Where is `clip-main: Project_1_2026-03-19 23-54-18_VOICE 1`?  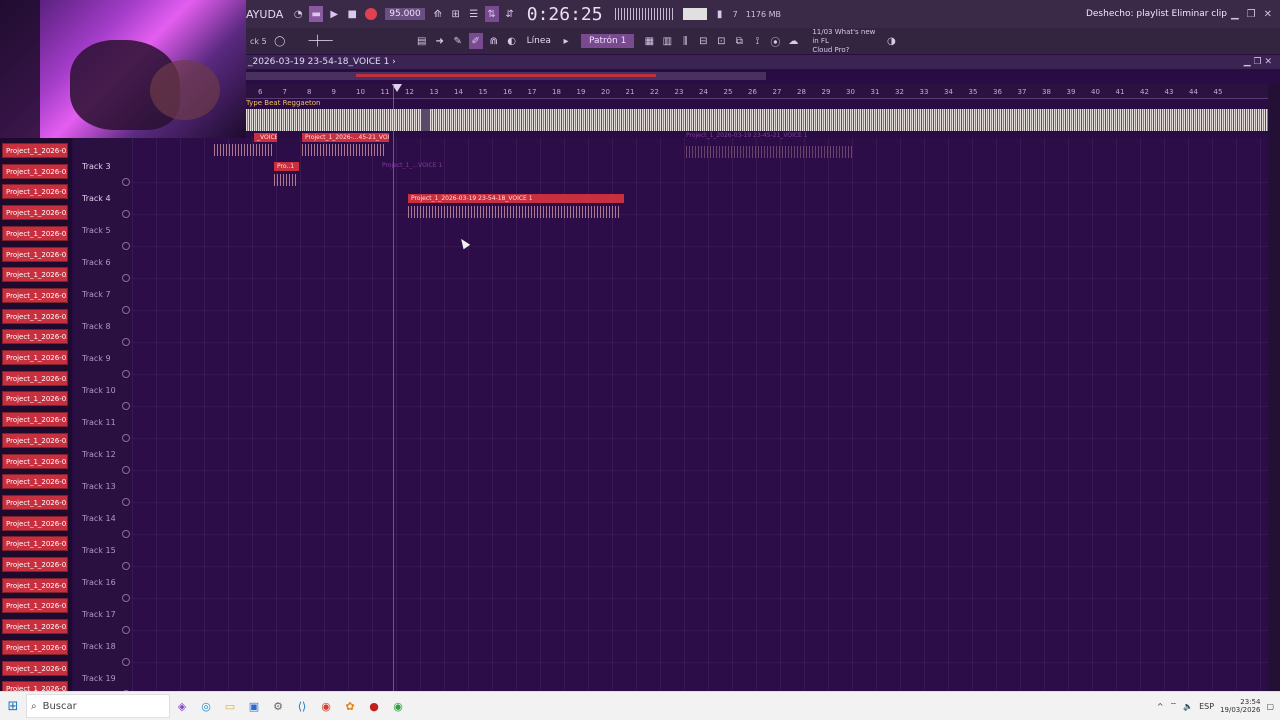 clip-main: Project_1_2026-03-19 23-54-18_VOICE 1 is located at coordinates (516, 198).